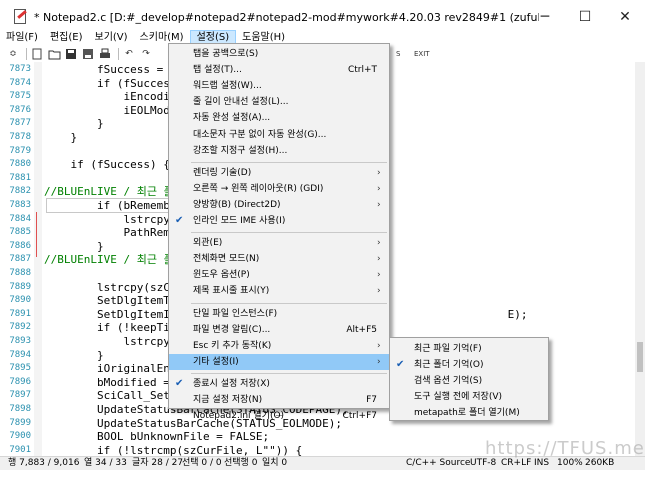  I want to click on other-submenu-item: 도구 실행 전에 저장(V), so click(469, 397).